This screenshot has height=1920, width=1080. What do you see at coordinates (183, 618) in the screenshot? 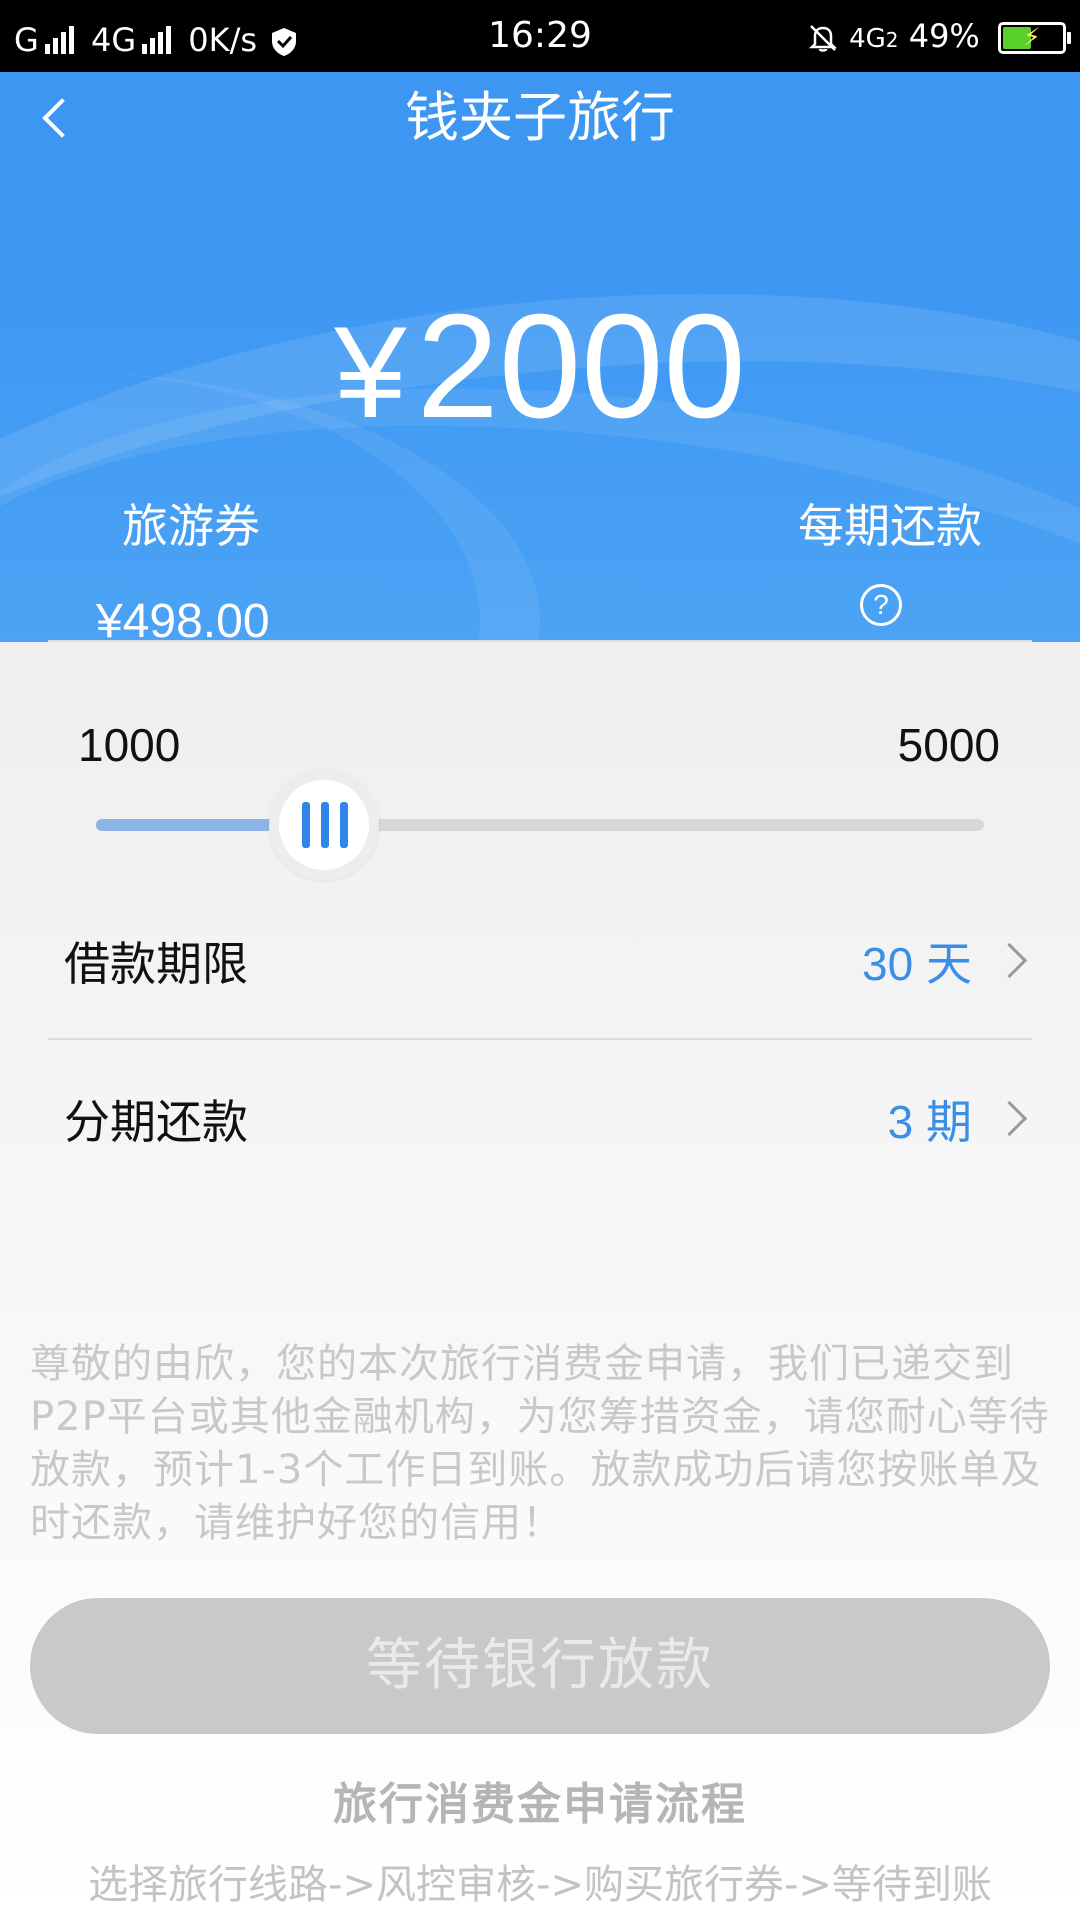
I see `voucher-value: ¥498.00` at bounding box center [183, 618].